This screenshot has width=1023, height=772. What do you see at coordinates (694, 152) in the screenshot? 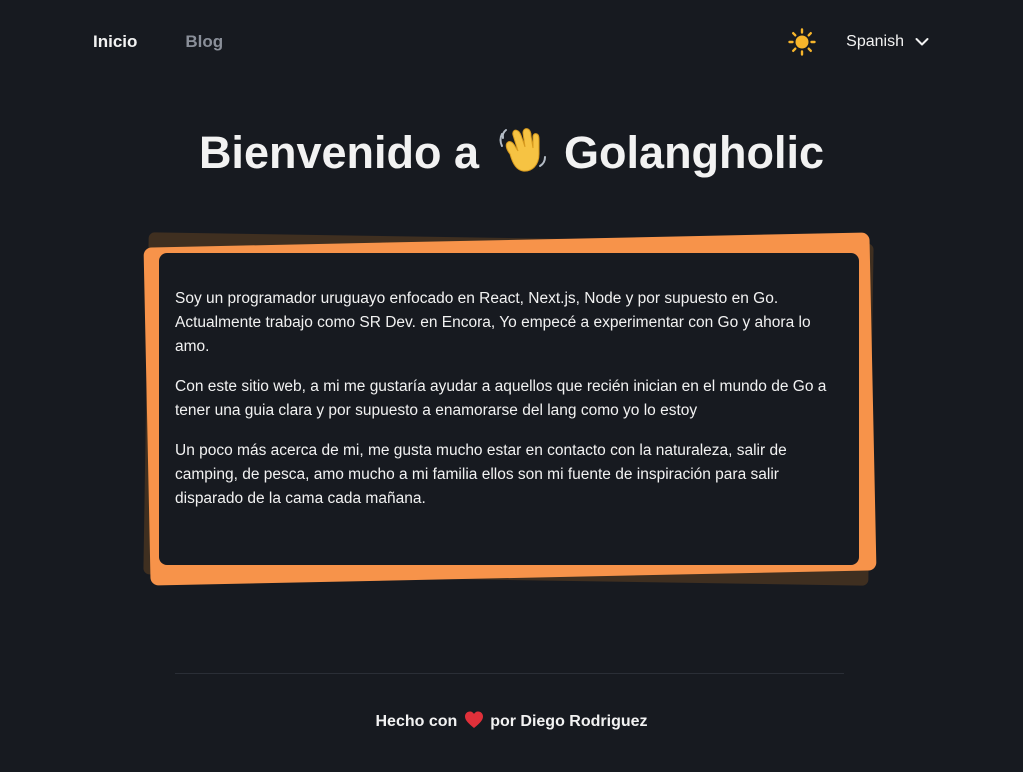
I see `title-text-end: Golangholic` at bounding box center [694, 152].